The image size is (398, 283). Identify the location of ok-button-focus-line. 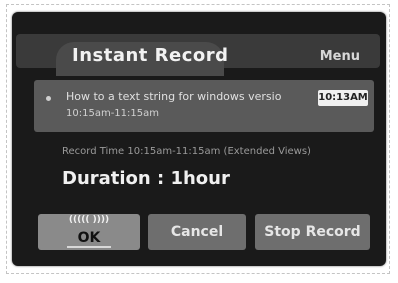
(89, 247).